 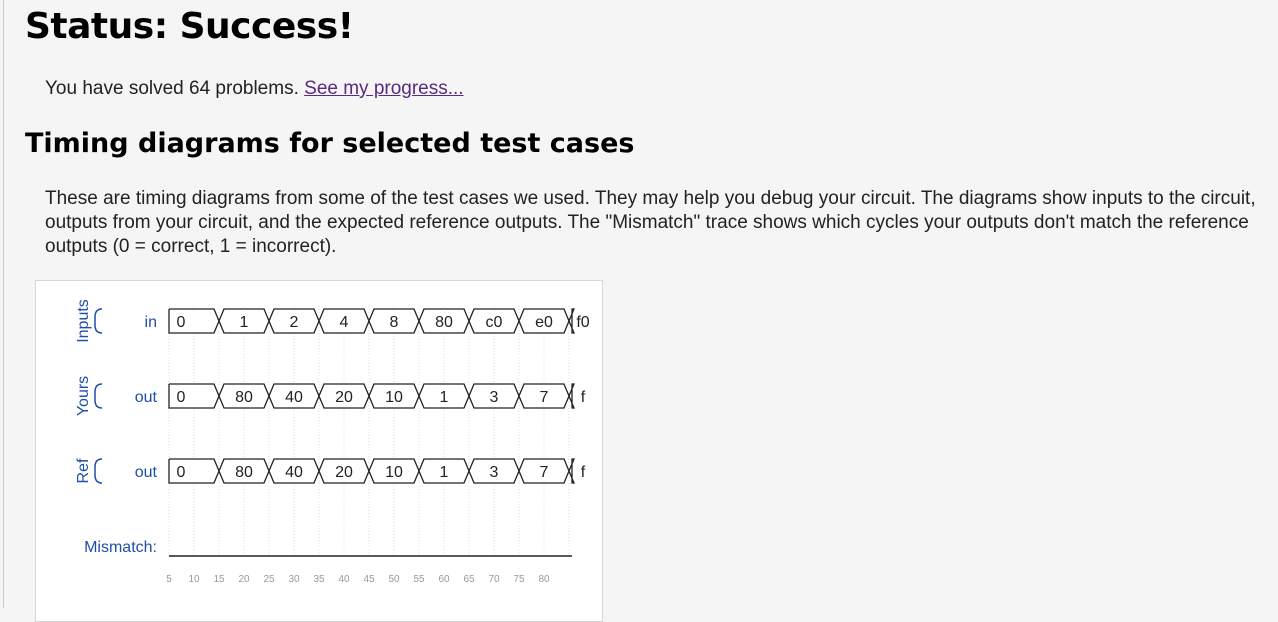 I want to click on left-border, so click(x=3, y=304).